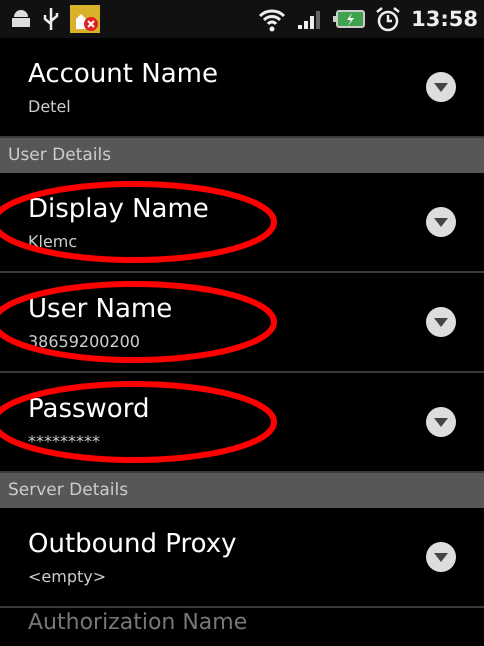 This screenshot has height=646, width=484. What do you see at coordinates (349, 19) in the screenshot?
I see `battery-icon` at bounding box center [349, 19].